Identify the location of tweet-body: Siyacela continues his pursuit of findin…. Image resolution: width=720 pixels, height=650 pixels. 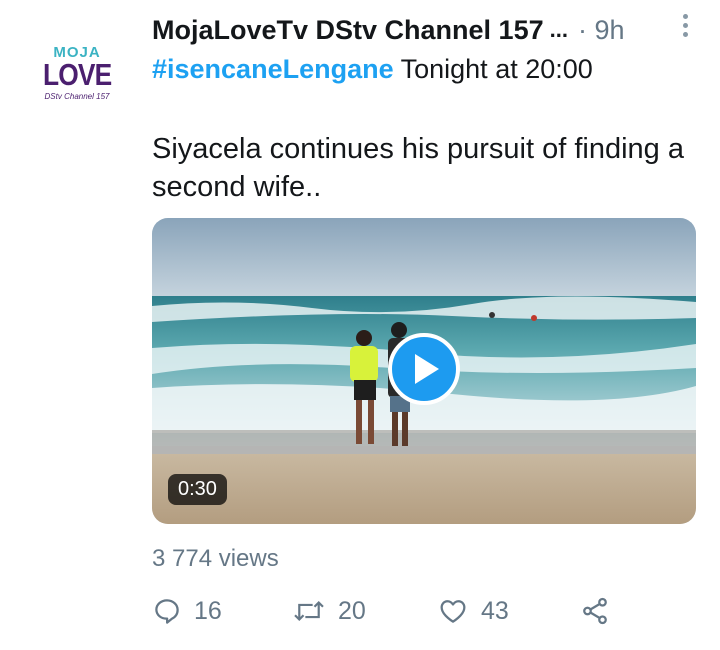
(418, 168).